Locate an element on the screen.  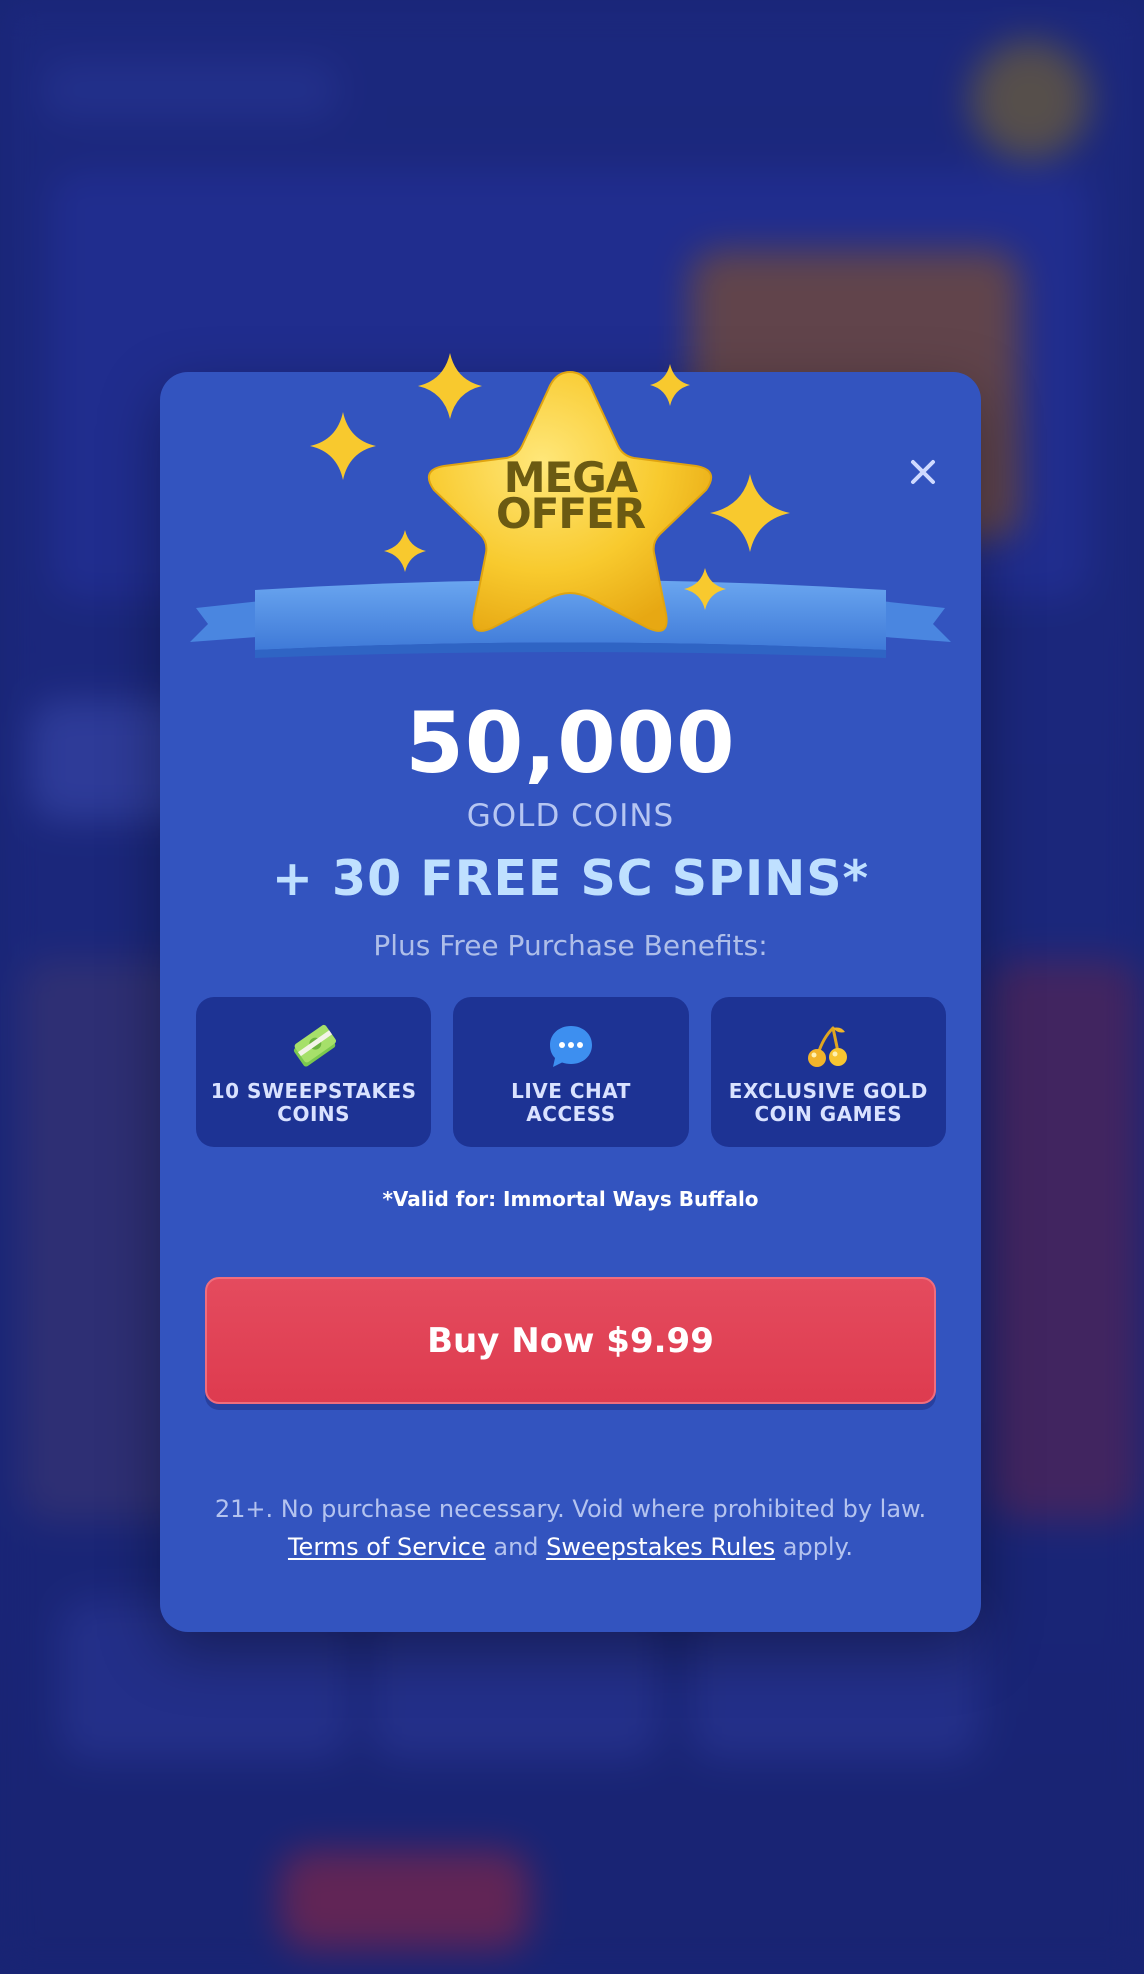
close-icon is located at coordinates (923, 472).